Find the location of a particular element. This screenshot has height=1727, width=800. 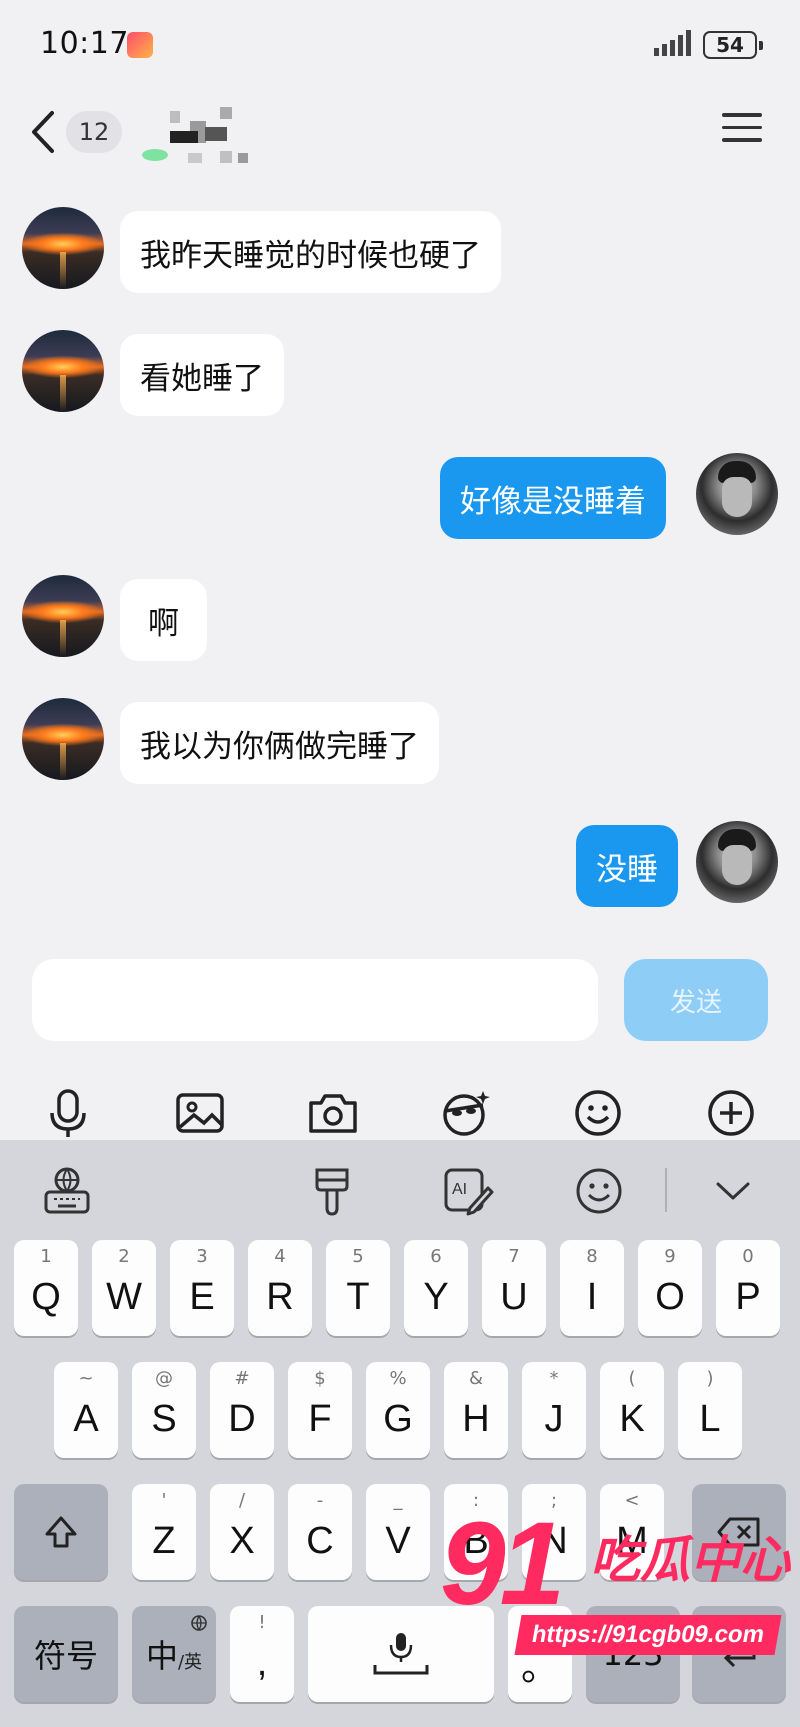

toolbar-divider is located at coordinates (666, 1190).